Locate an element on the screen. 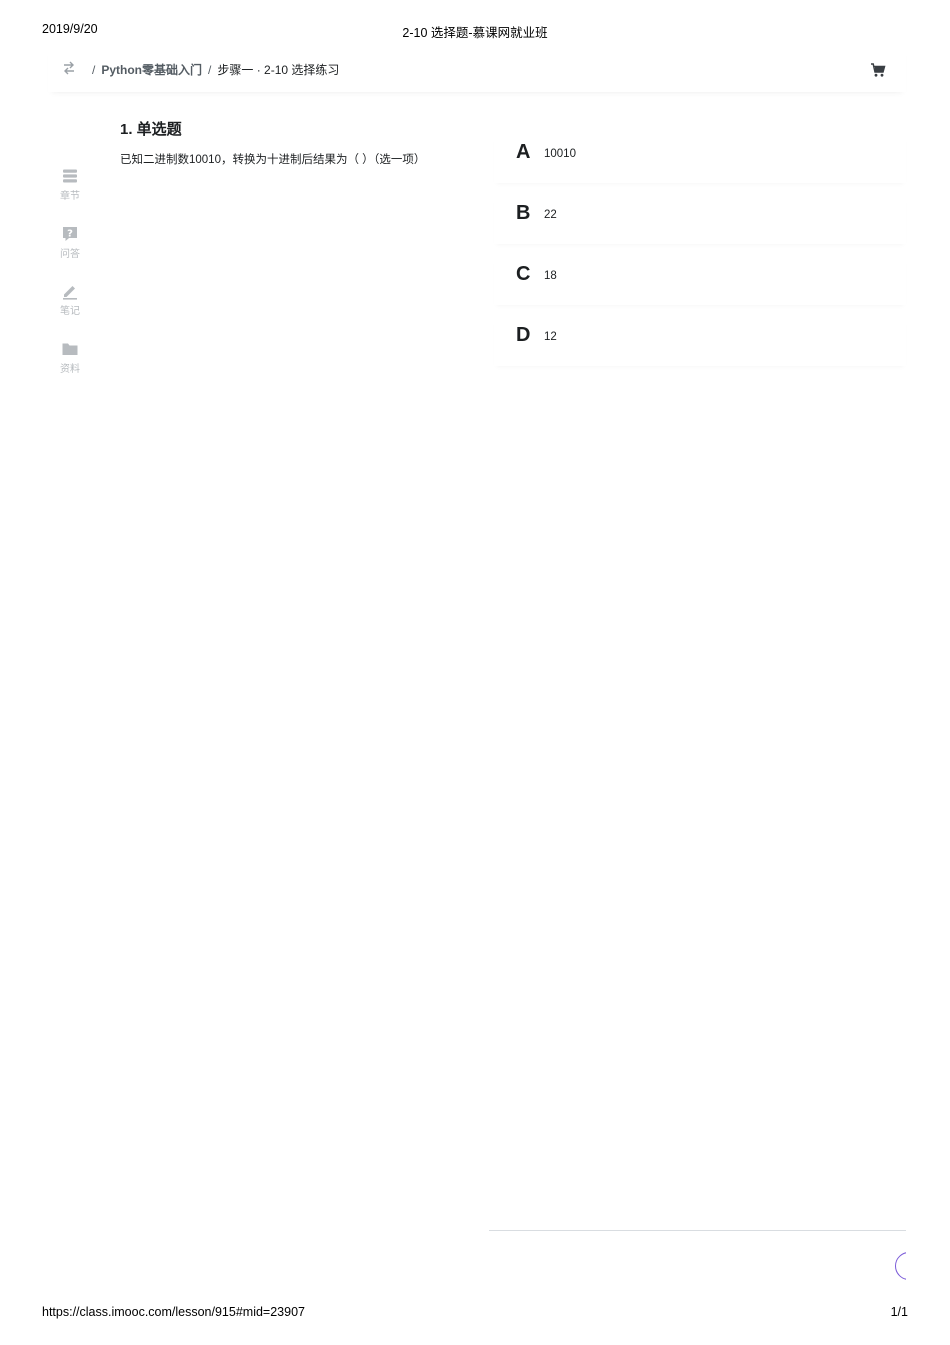 The height and width of the screenshot is (1345, 950). switch-arrows-icon is located at coordinates (69, 68).